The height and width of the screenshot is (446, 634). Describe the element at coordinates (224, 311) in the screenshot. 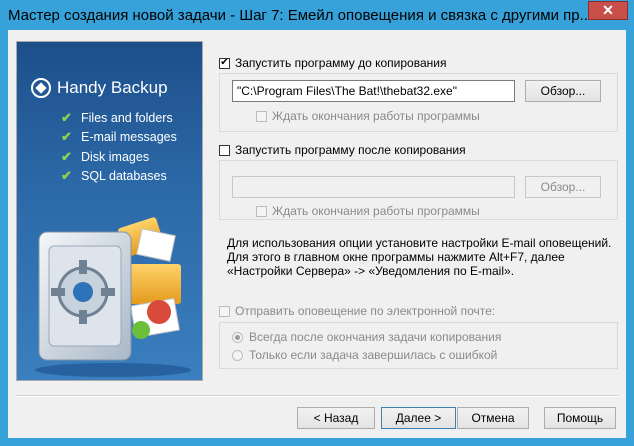

I see `email-notify-checkbox` at that location.